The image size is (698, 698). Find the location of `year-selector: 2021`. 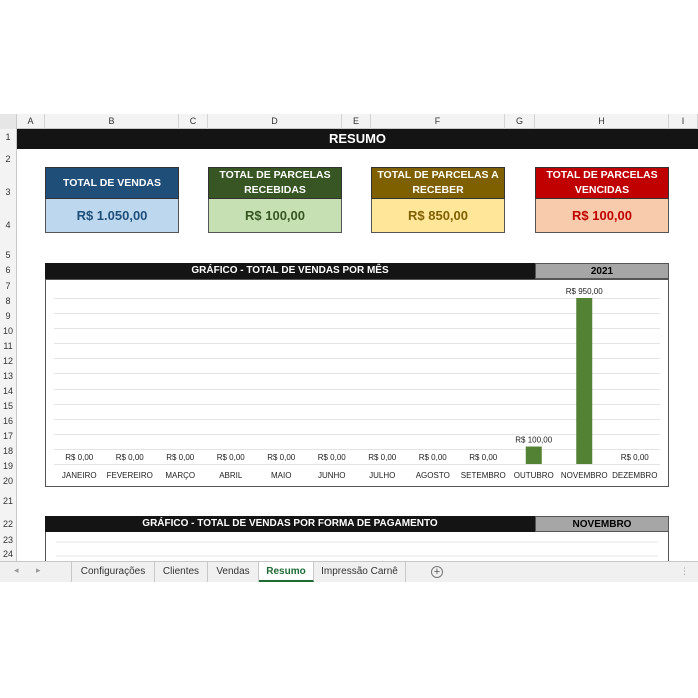

year-selector: 2021 is located at coordinates (602, 271).